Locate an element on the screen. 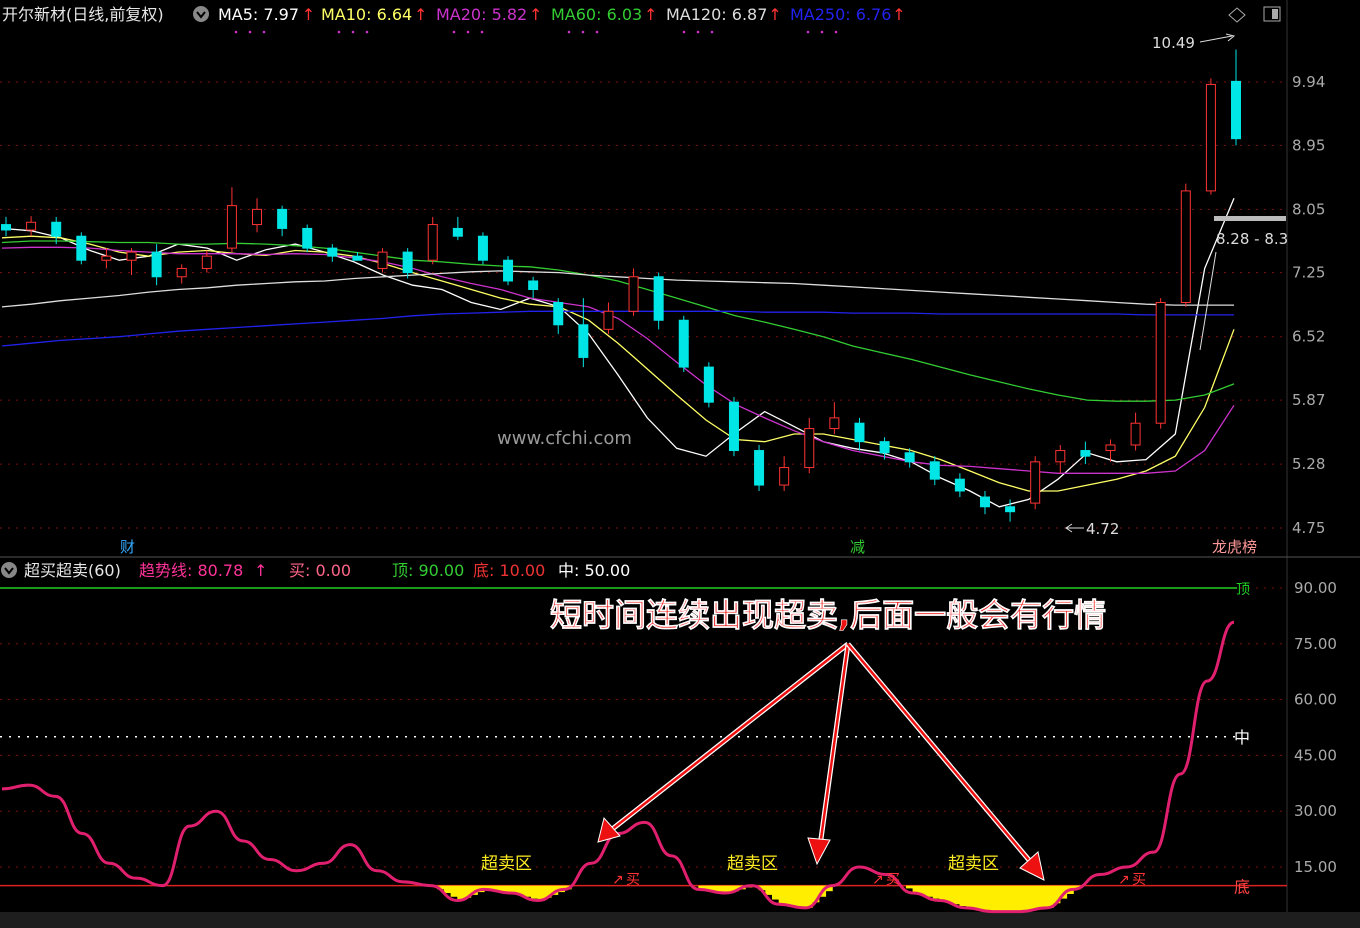 This screenshot has width=1360, height=928. price-tick-label: 4.75 is located at coordinates (1308, 528).